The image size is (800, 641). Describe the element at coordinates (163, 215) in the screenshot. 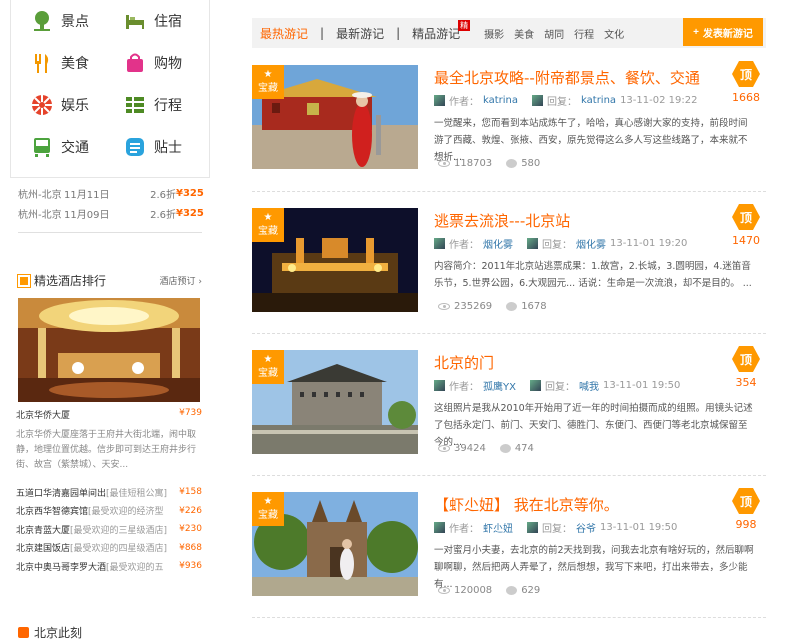

I see `flight-discount: 2.6折` at that location.